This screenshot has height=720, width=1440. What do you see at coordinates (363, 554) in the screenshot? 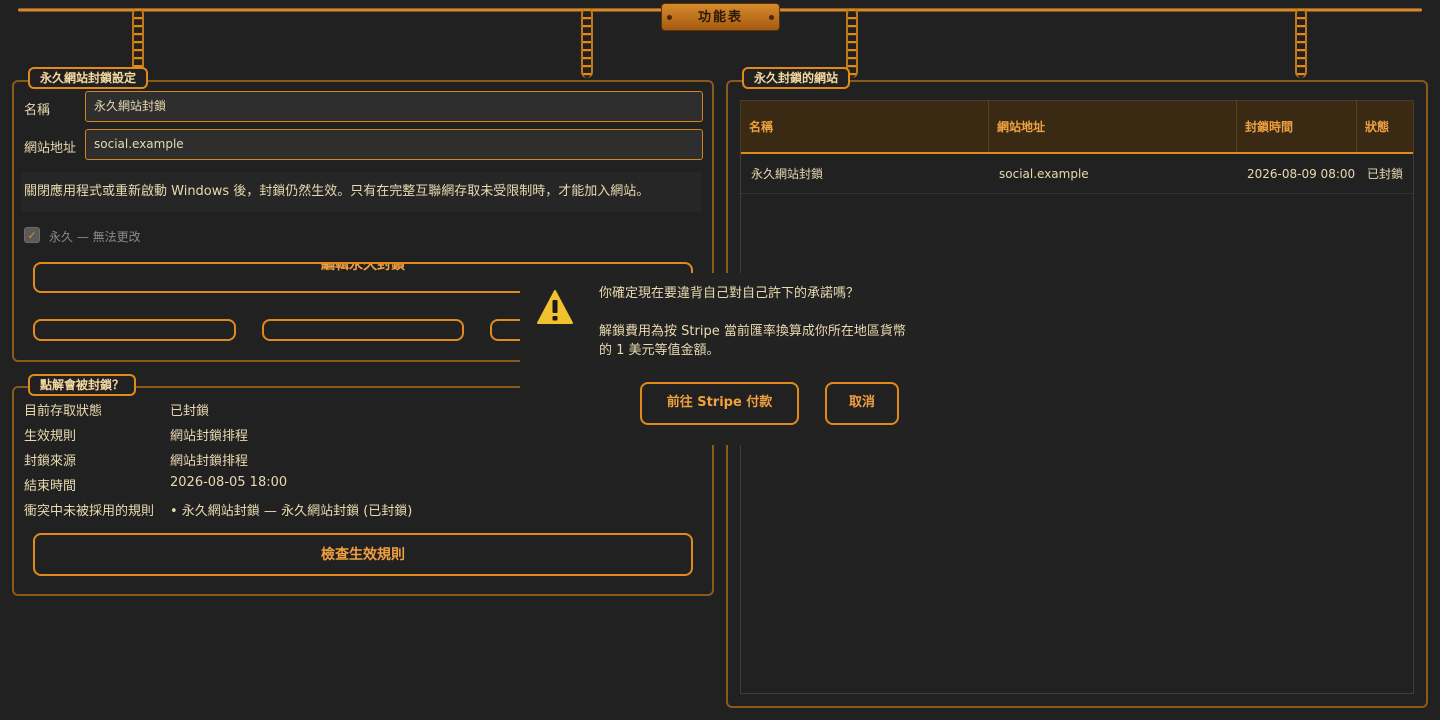
I see `check-rules-button: 檢查生效規則` at bounding box center [363, 554].